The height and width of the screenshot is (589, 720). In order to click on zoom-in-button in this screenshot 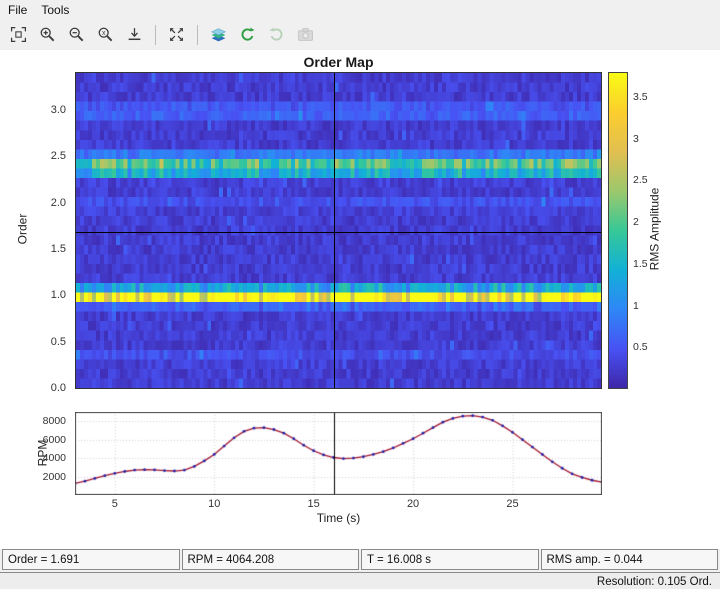, I will do `click(47, 34)`.